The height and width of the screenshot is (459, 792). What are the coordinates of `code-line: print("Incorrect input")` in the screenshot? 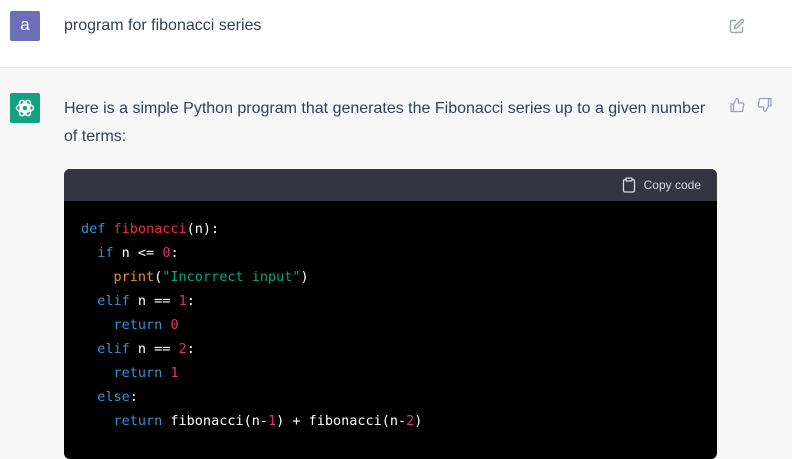 It's located at (211, 277).